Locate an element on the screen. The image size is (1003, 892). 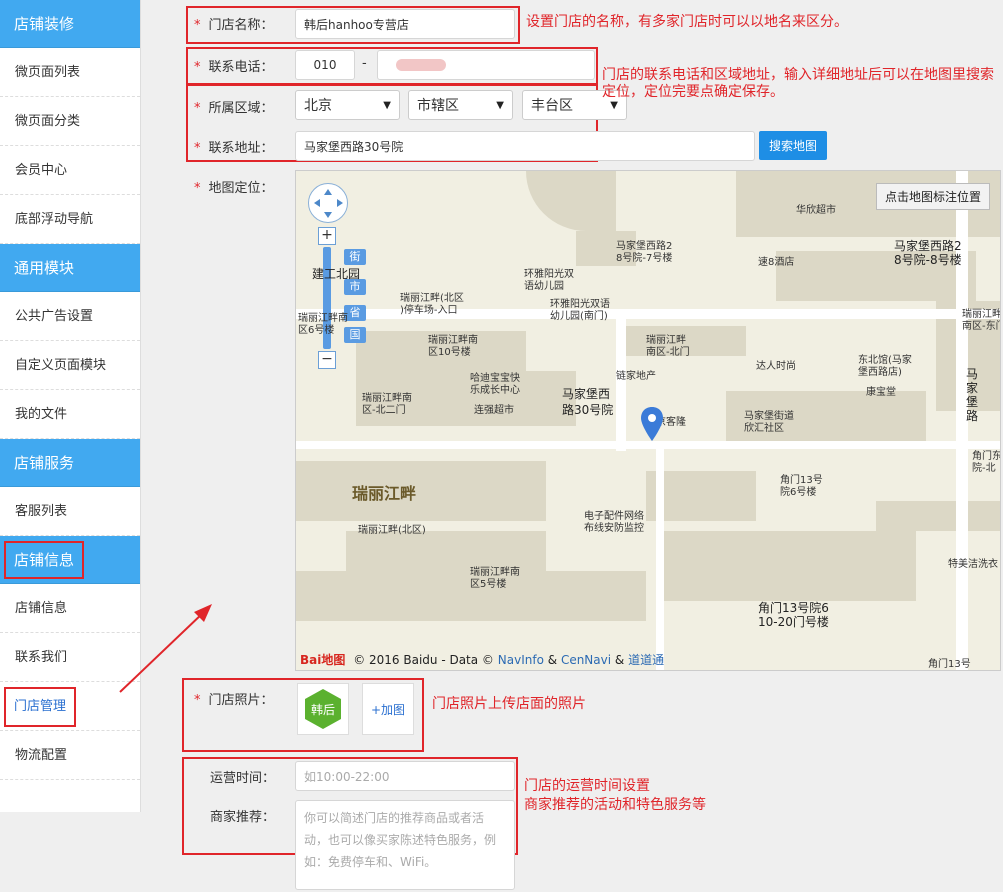
map-label: 堡西路店) is located at coordinates (880, 372).